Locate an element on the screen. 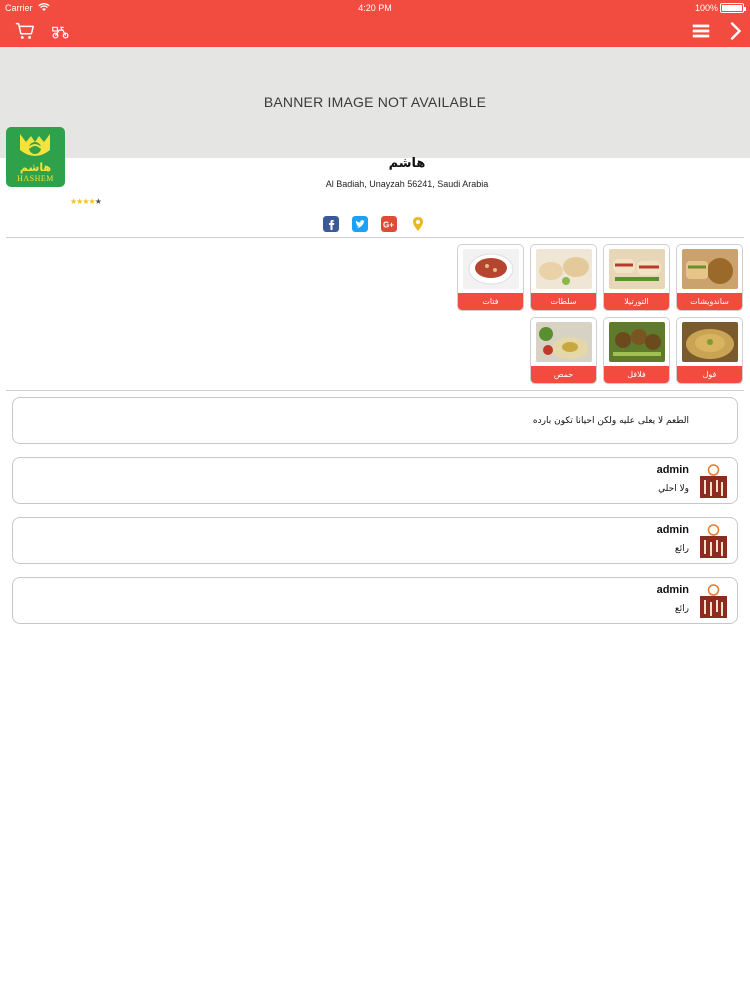 This screenshot has width=750, height=1000. restaurant-name: هاشم is located at coordinates (407, 163).